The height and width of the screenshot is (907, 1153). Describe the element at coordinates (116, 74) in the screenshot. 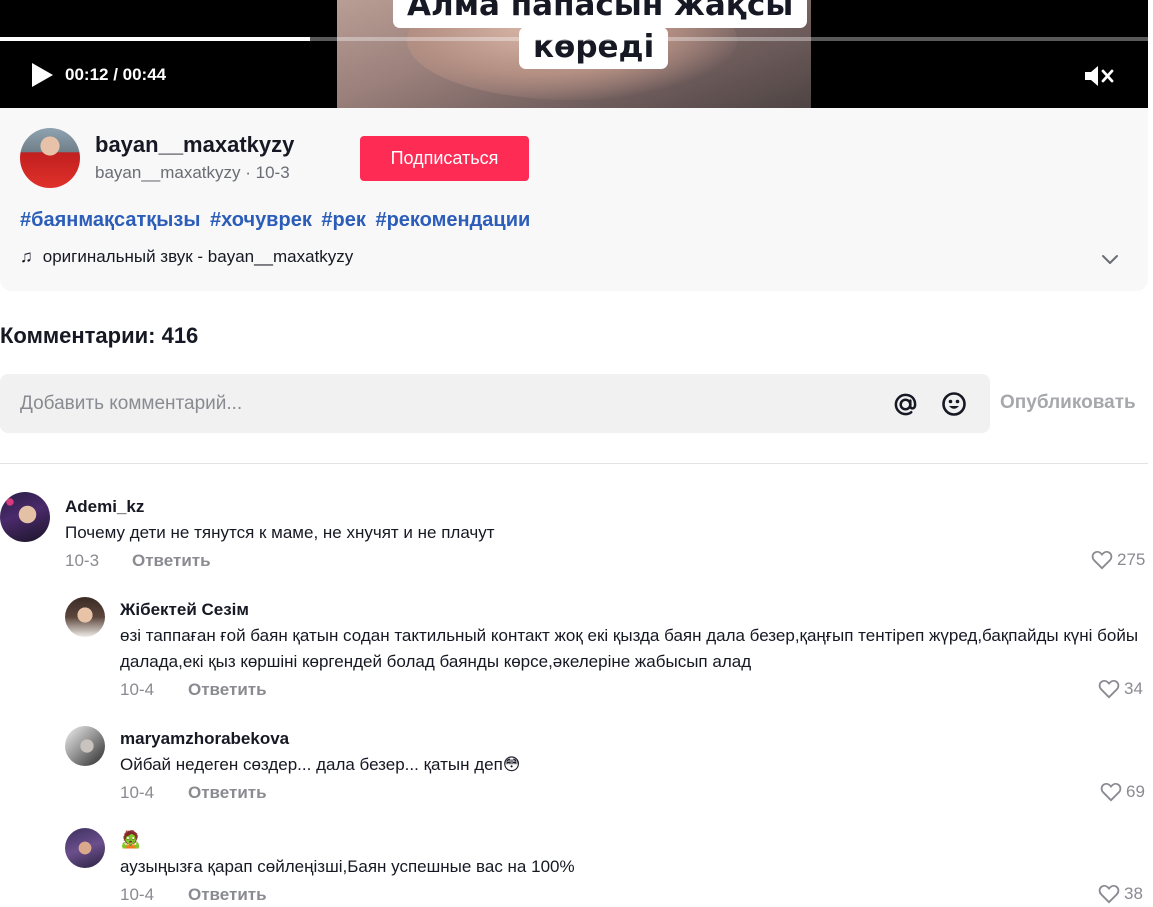

I see `video-time: 00:12 / 00:44` at that location.